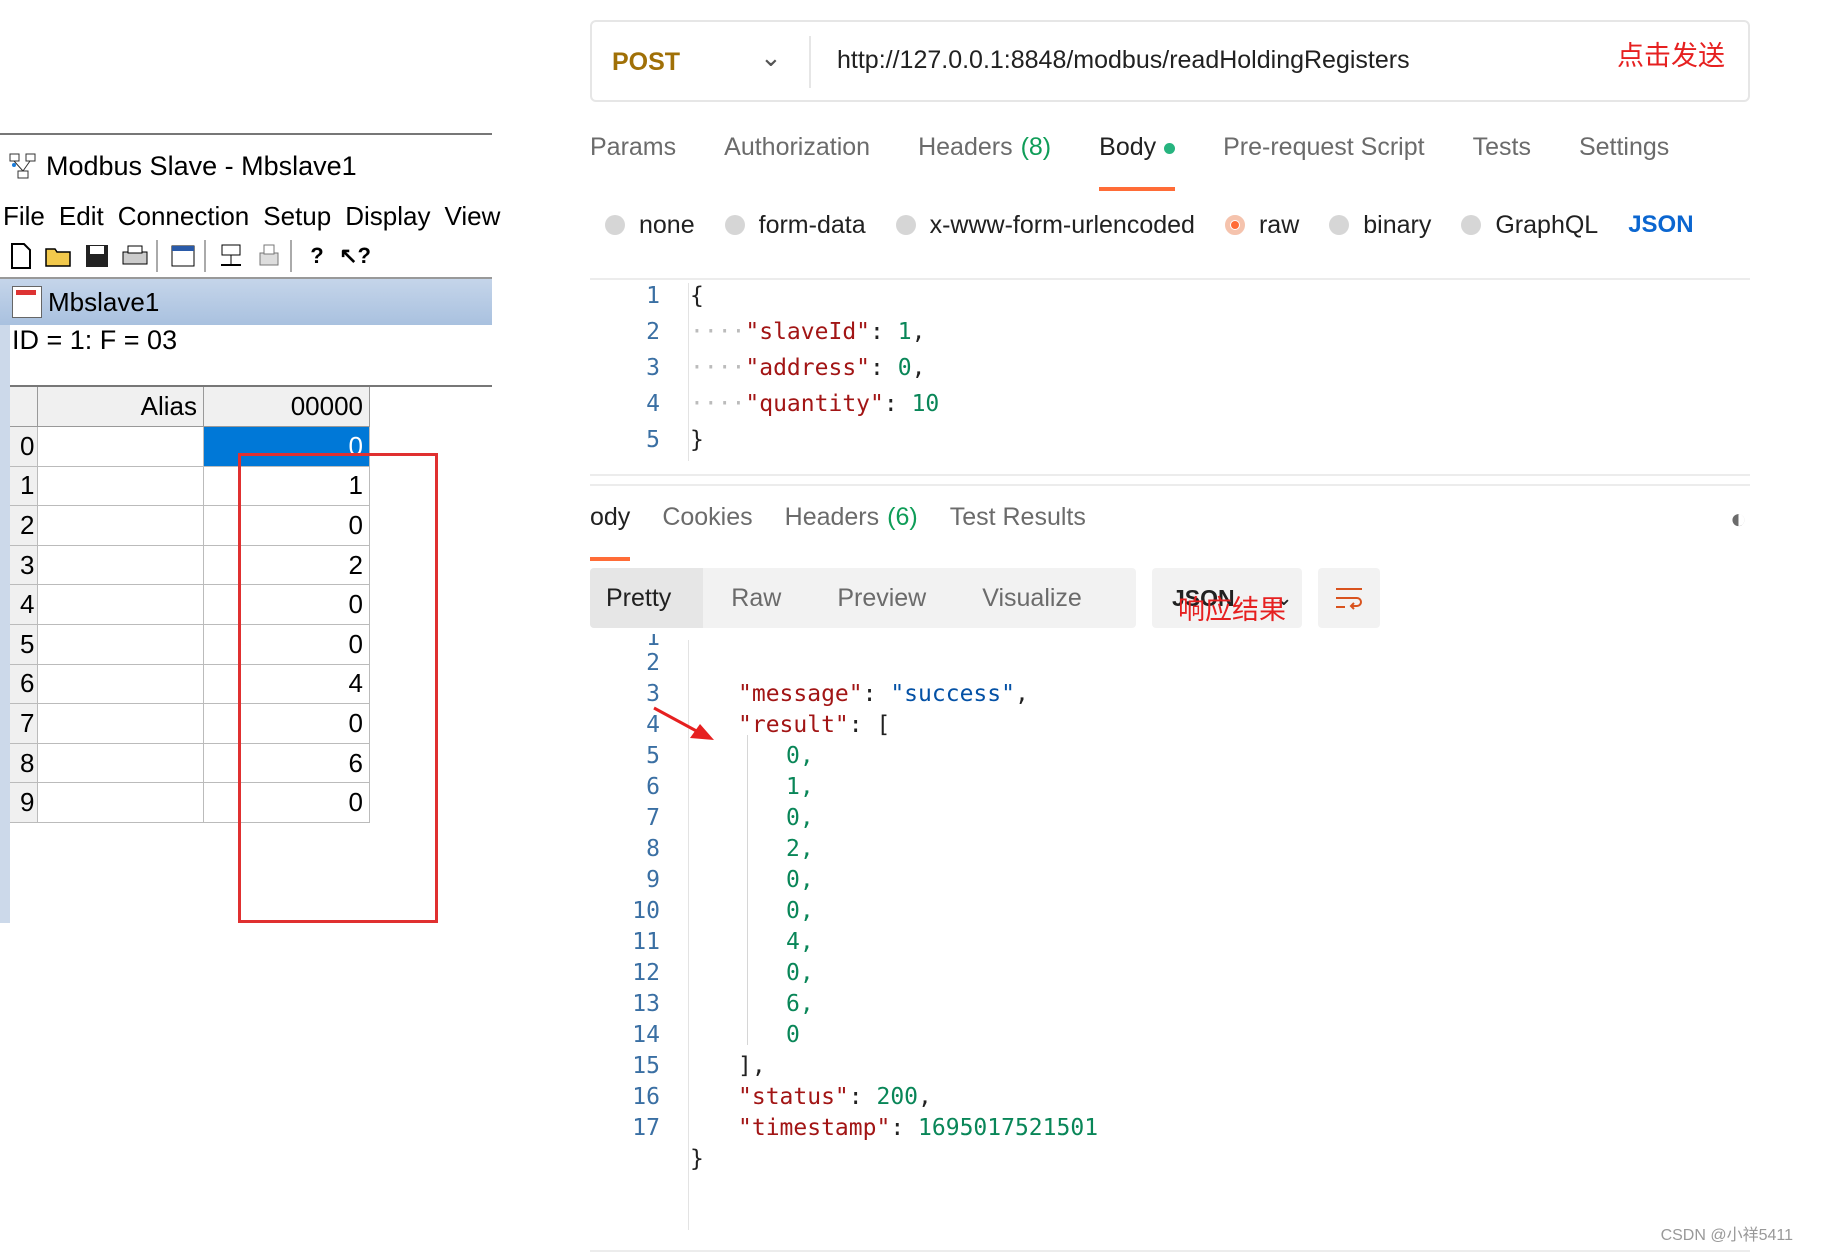 Image resolution: width=1823 pixels, height=1255 pixels. Describe the element at coordinates (24, 763) in the screenshot. I see `row-header: 8` at that location.